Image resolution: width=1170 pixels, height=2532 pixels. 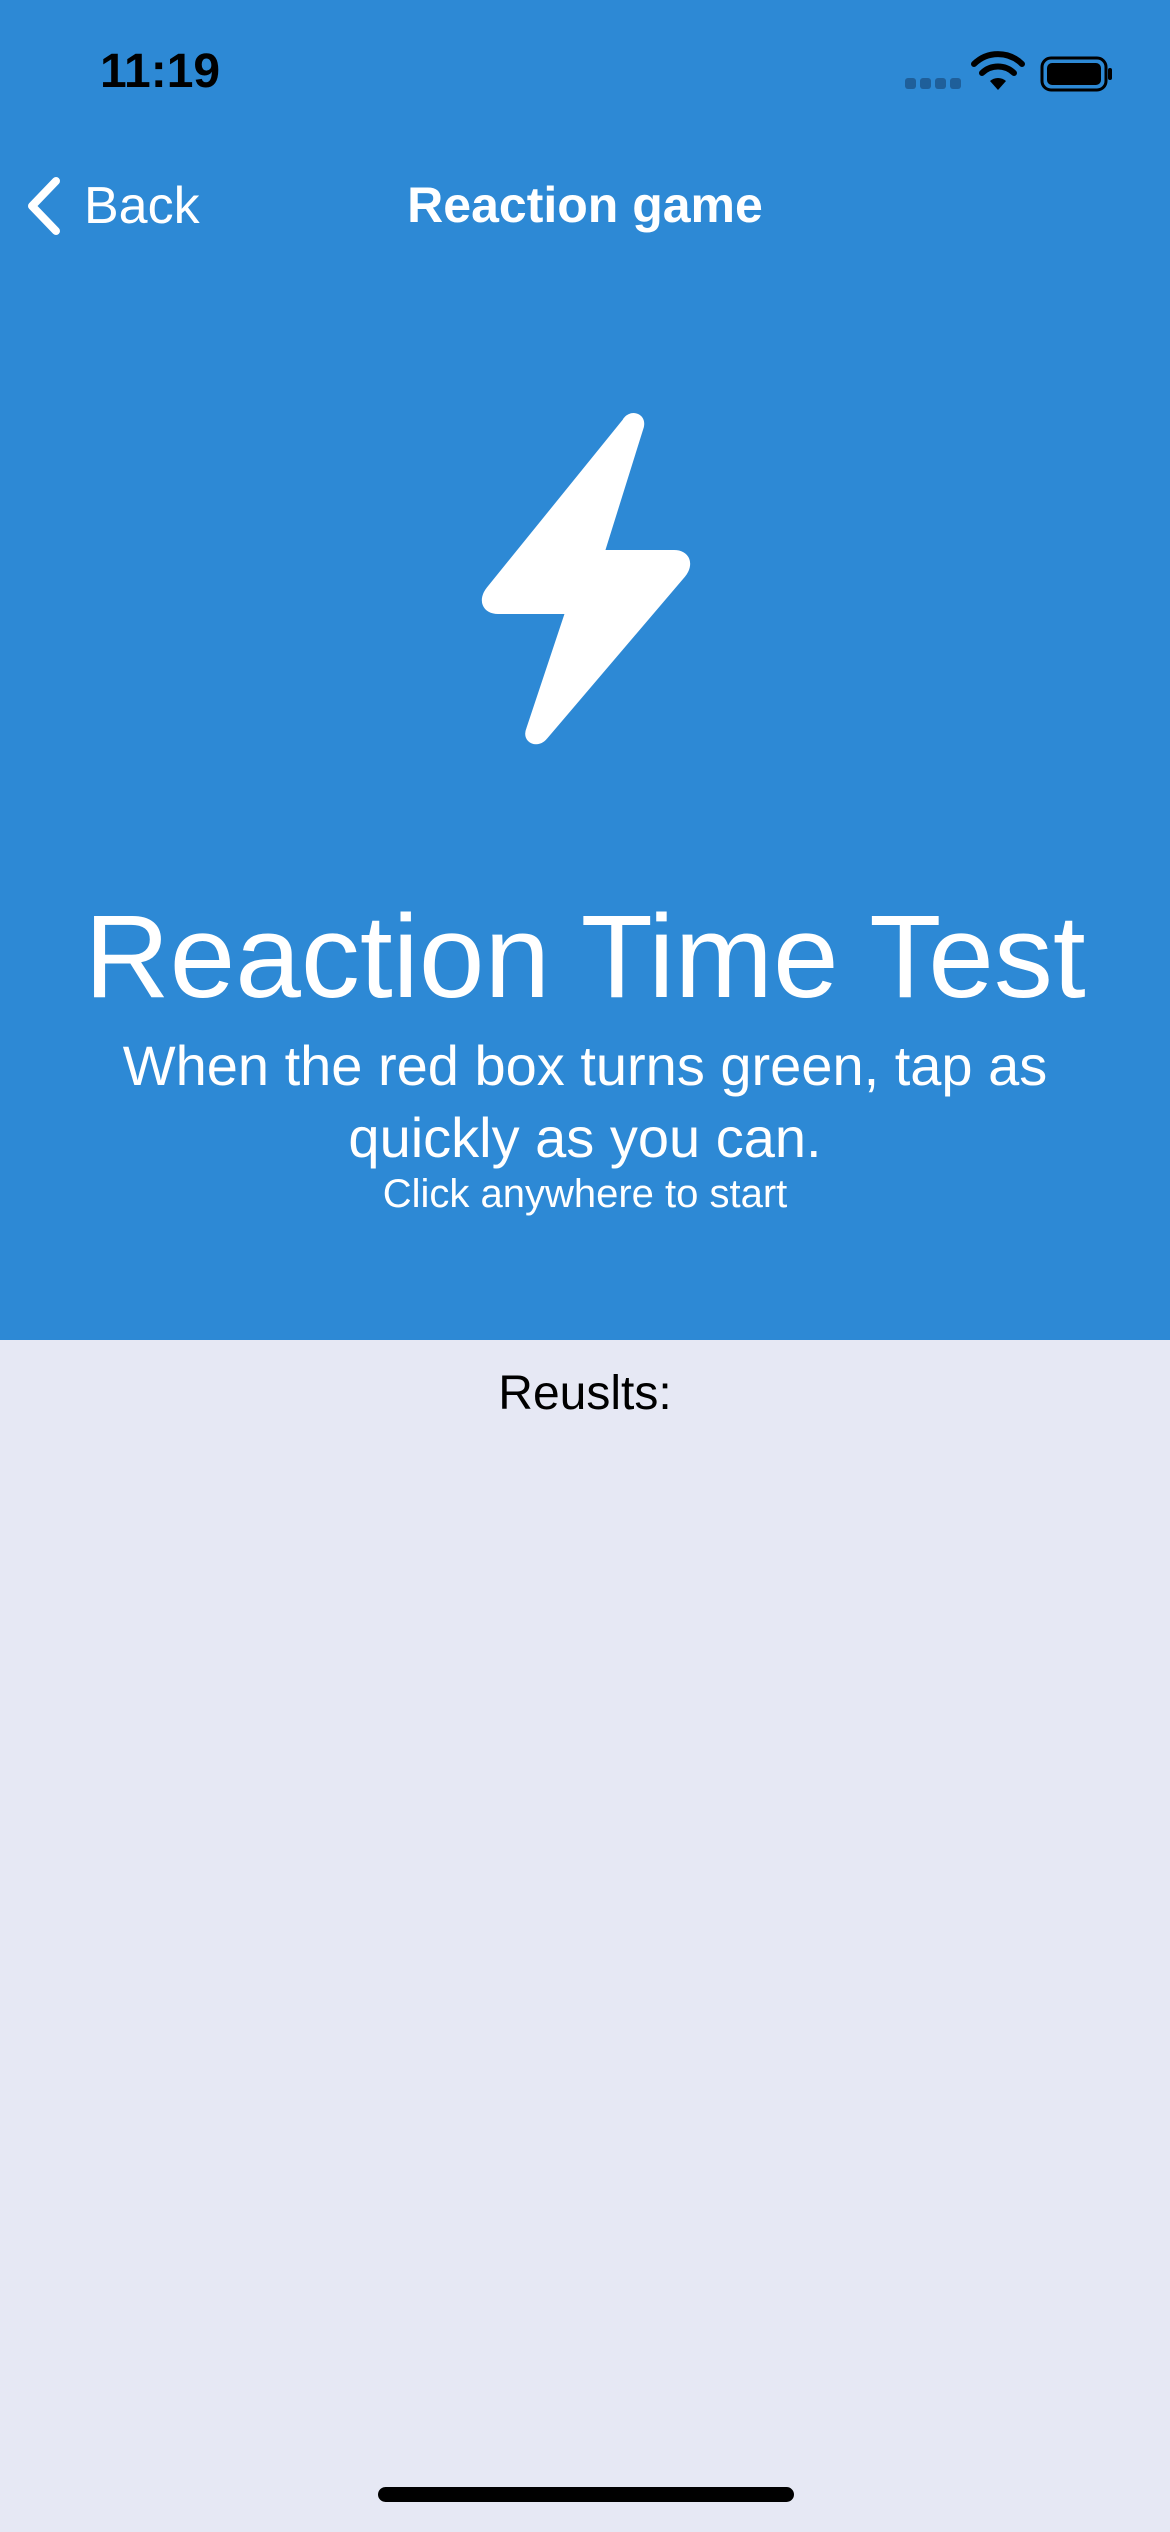 What do you see at coordinates (586, 579) in the screenshot?
I see `bolt-icon` at bounding box center [586, 579].